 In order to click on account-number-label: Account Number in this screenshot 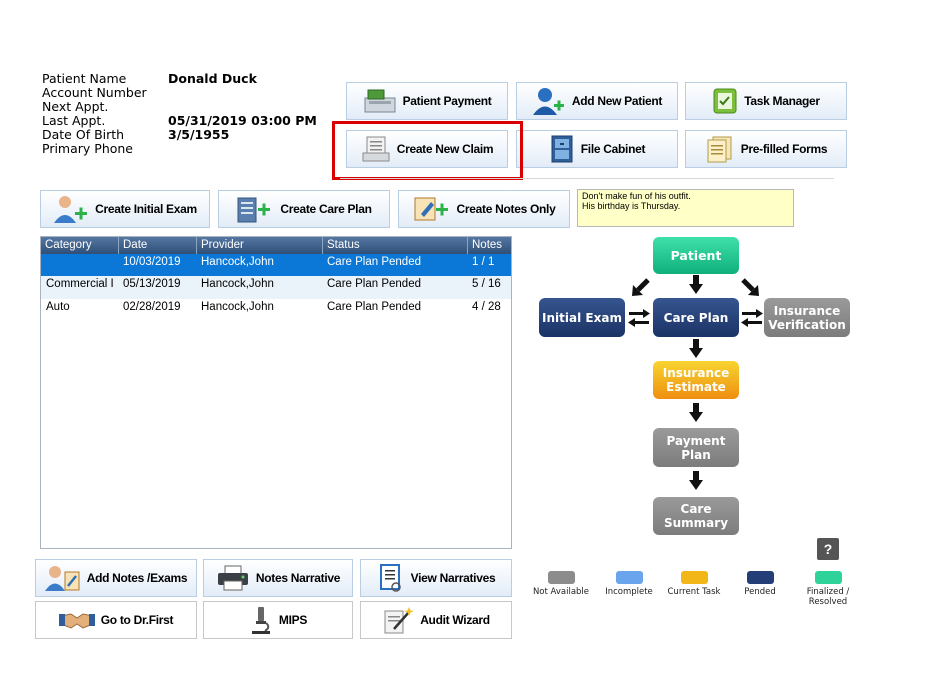, I will do `click(94, 92)`.